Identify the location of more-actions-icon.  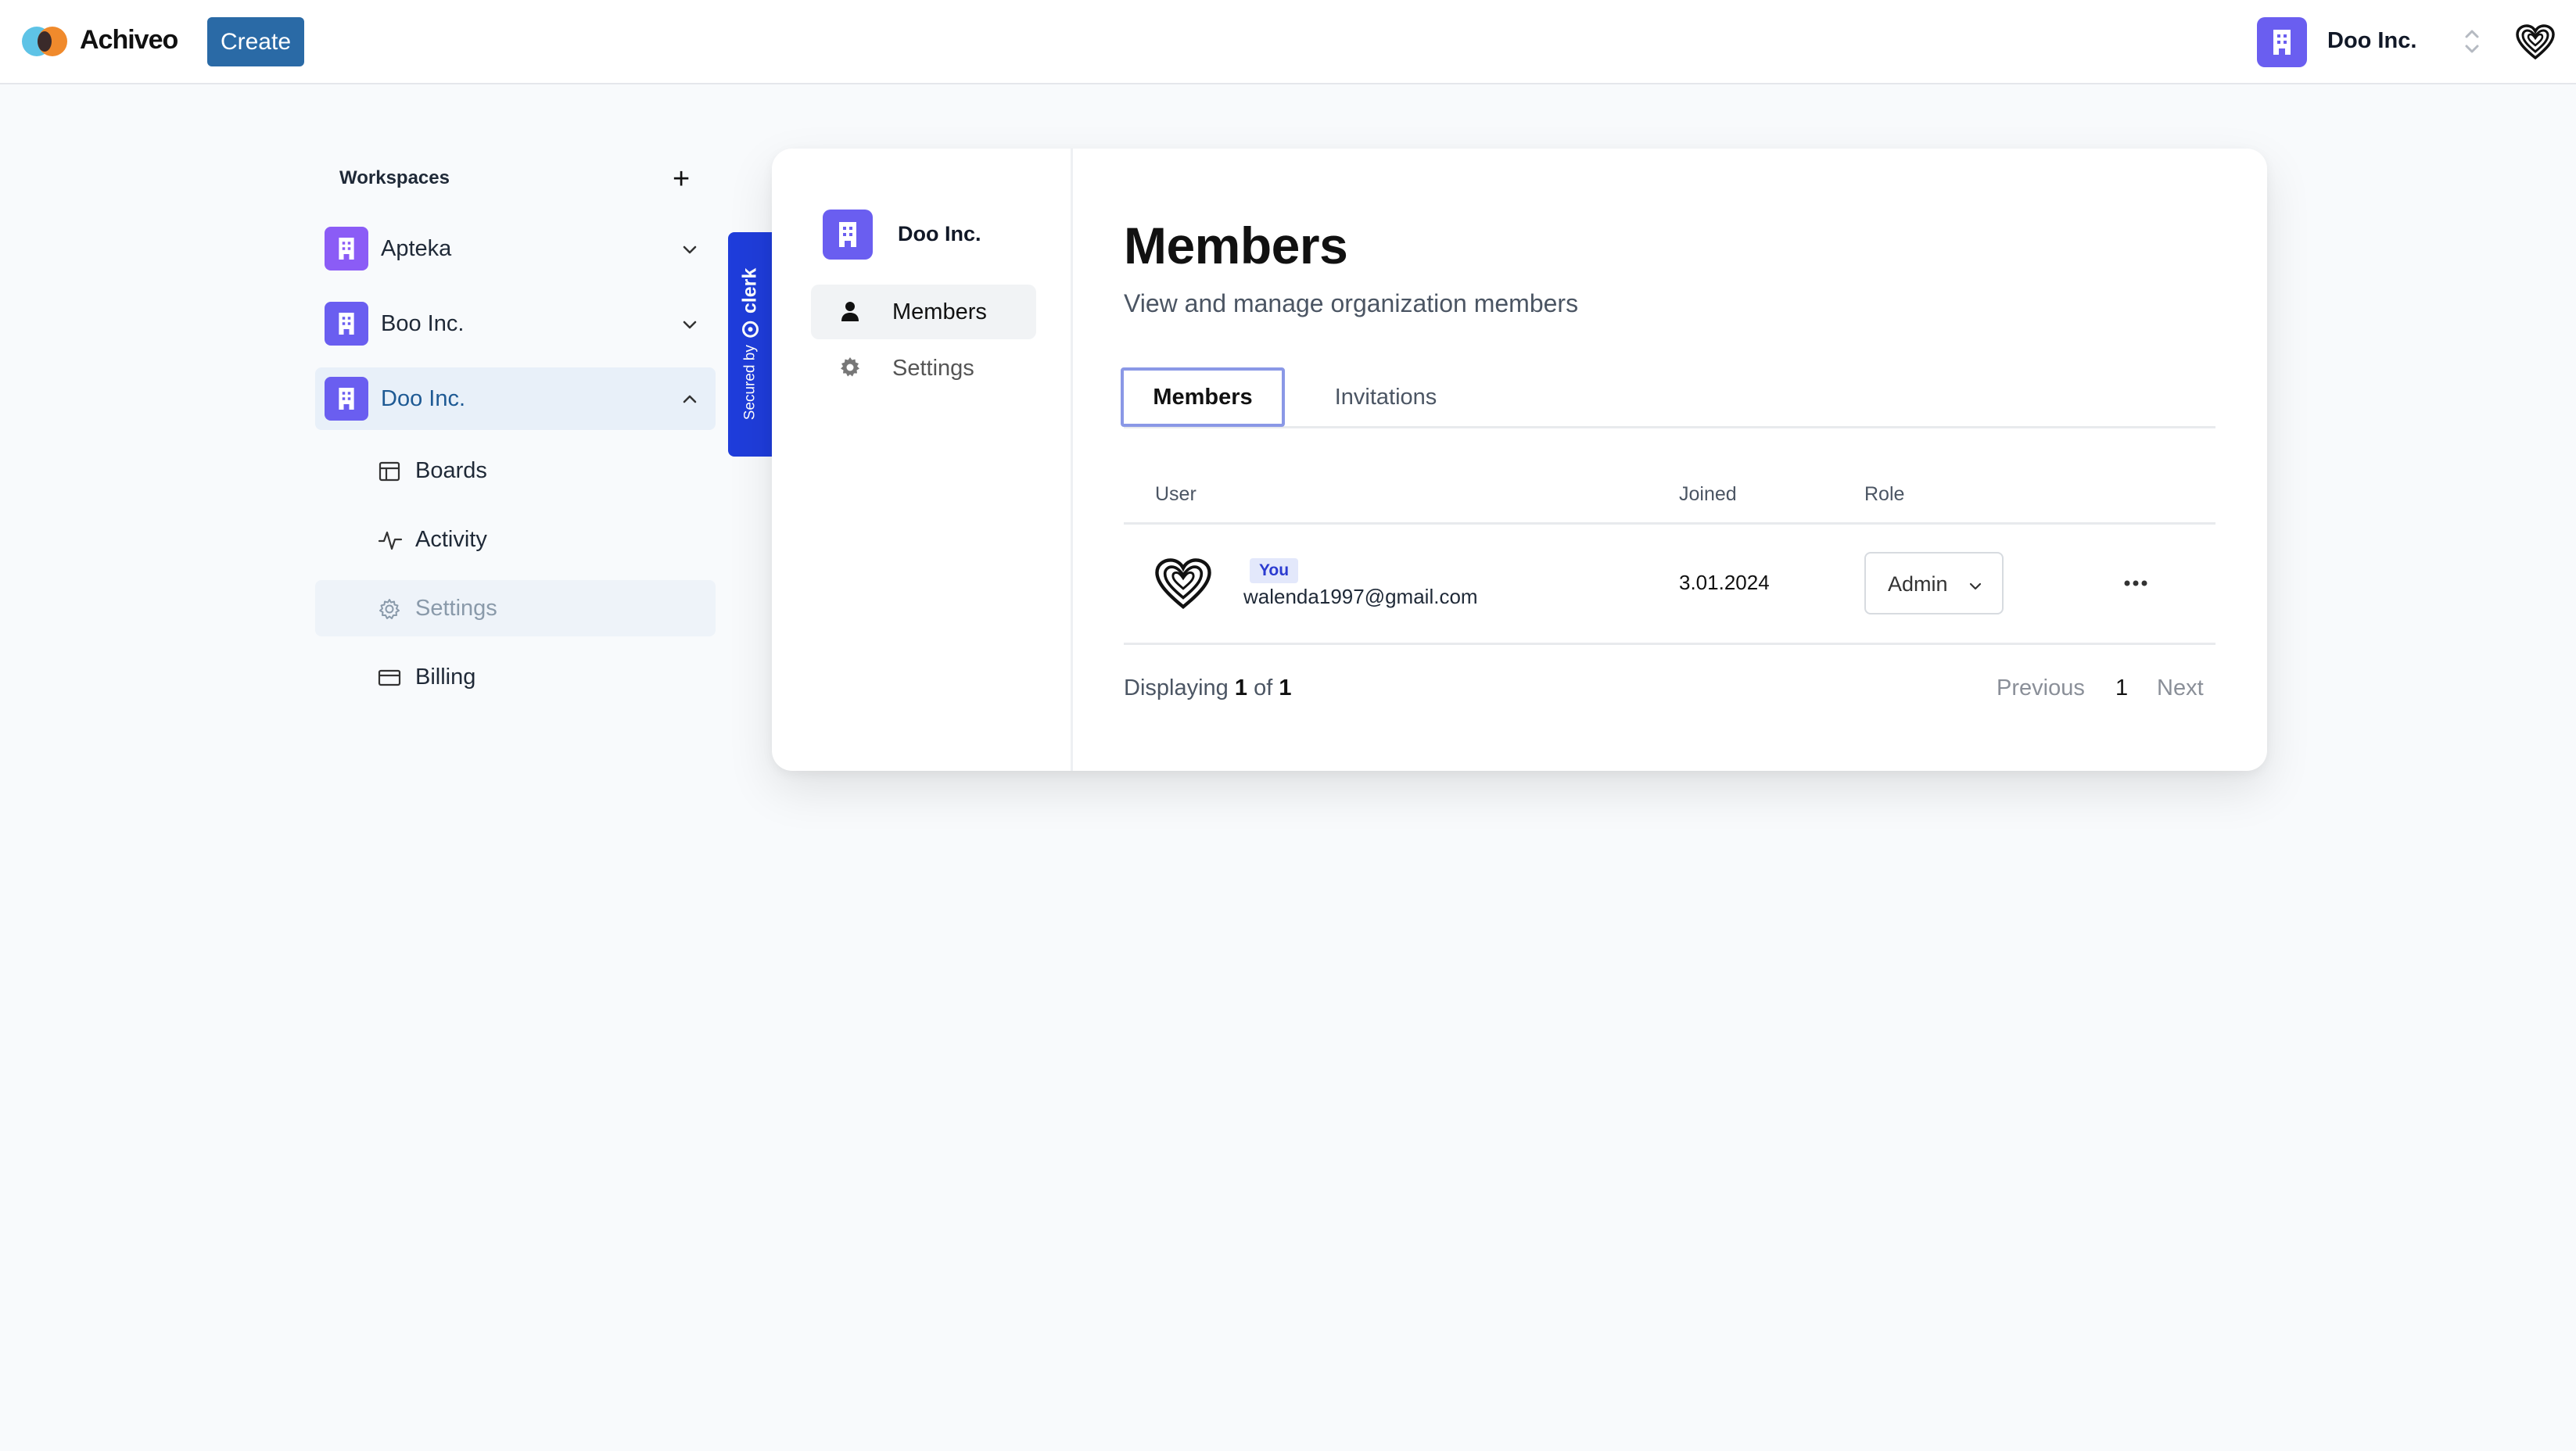
(2135, 583).